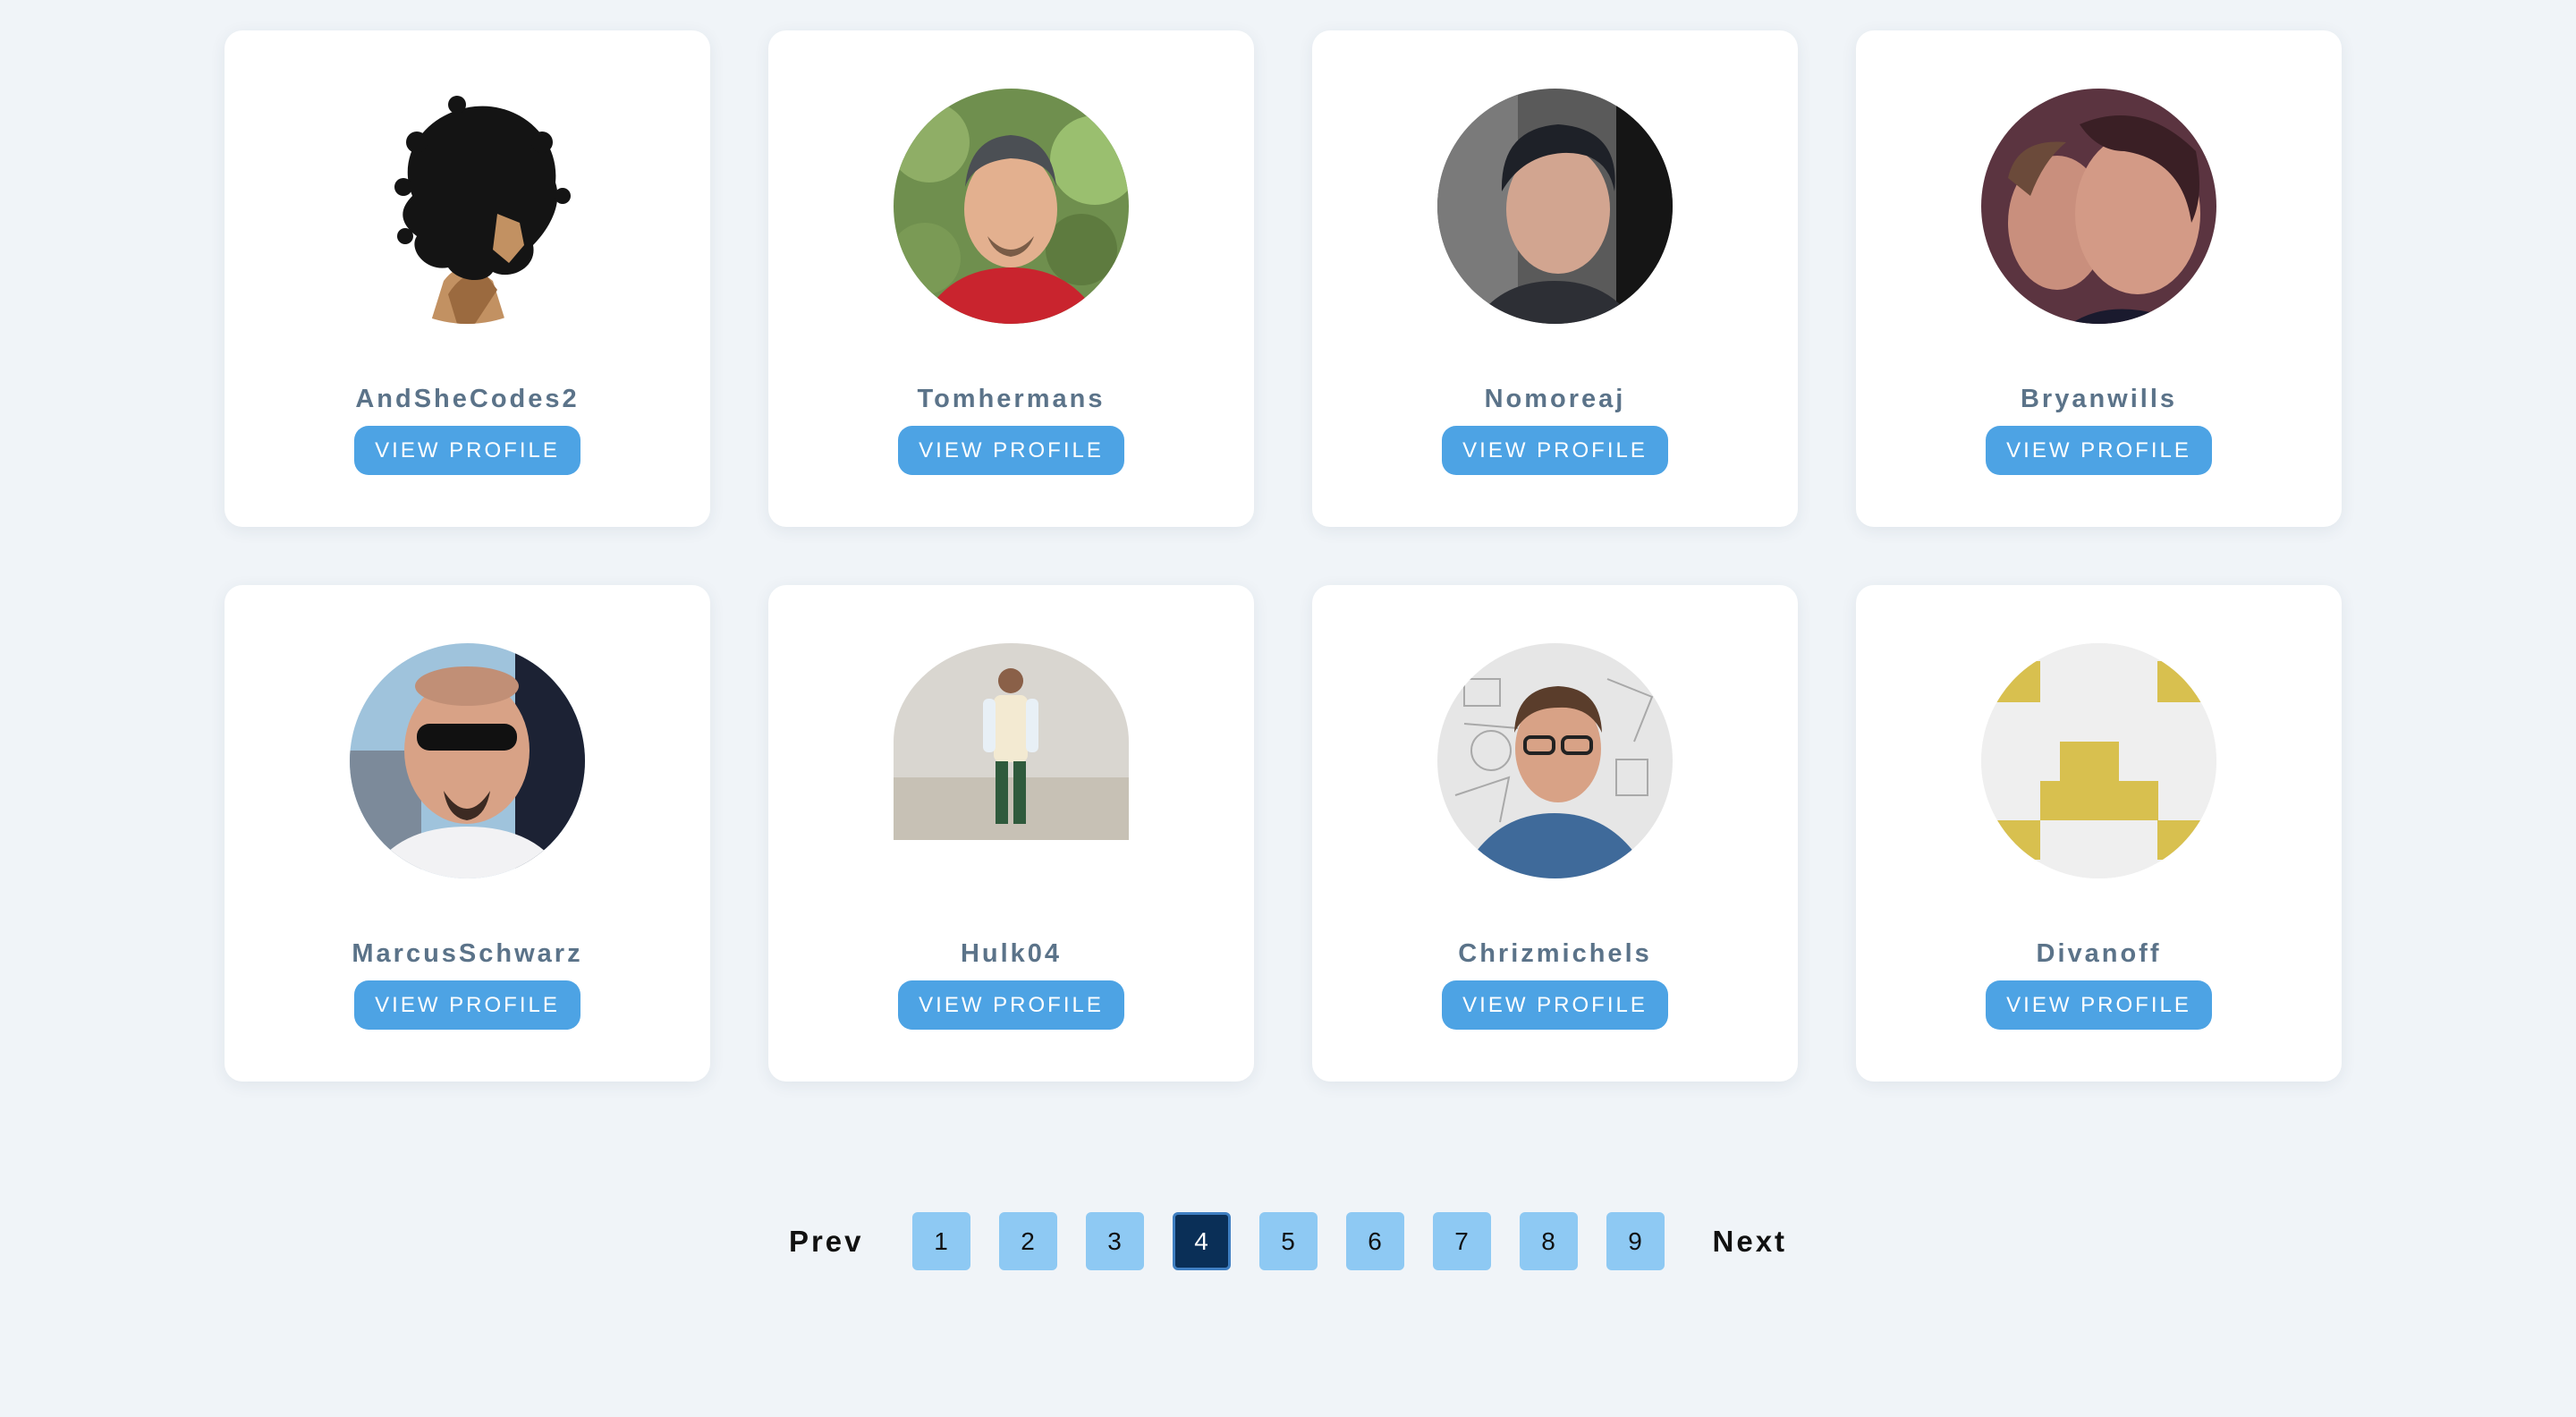 The height and width of the screenshot is (1417, 2576). Describe the element at coordinates (1374, 1241) in the screenshot. I see `page-button-6: 6` at that location.